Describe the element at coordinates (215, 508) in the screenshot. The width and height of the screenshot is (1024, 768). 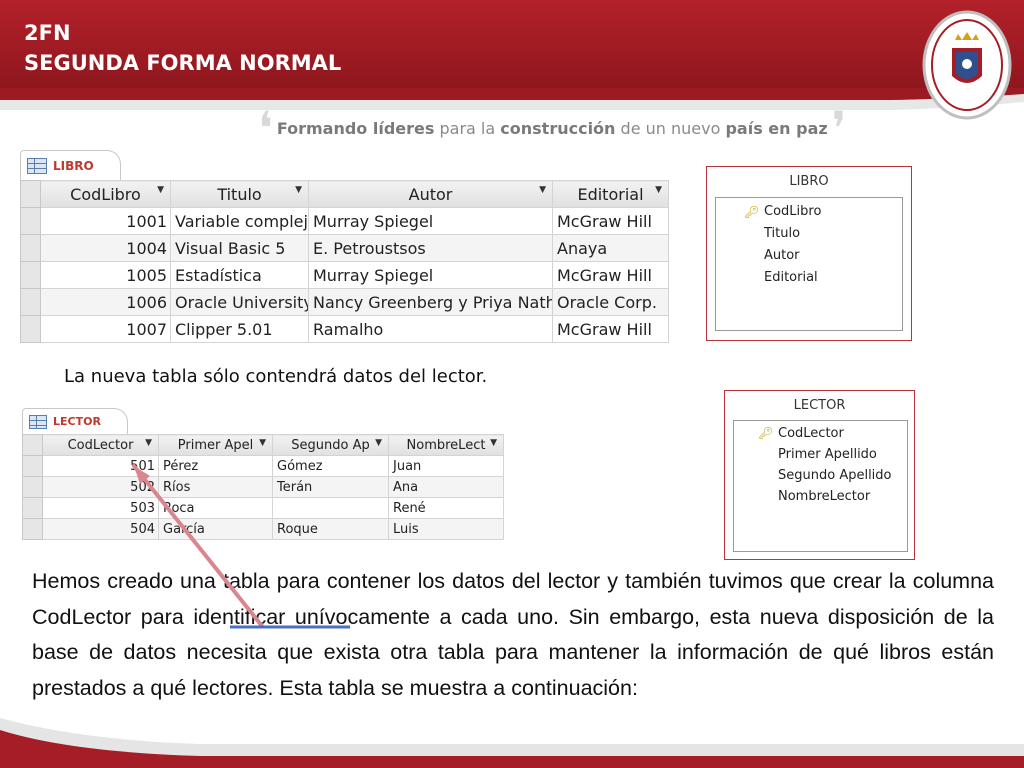
I see `table-cell: Roca` at that location.